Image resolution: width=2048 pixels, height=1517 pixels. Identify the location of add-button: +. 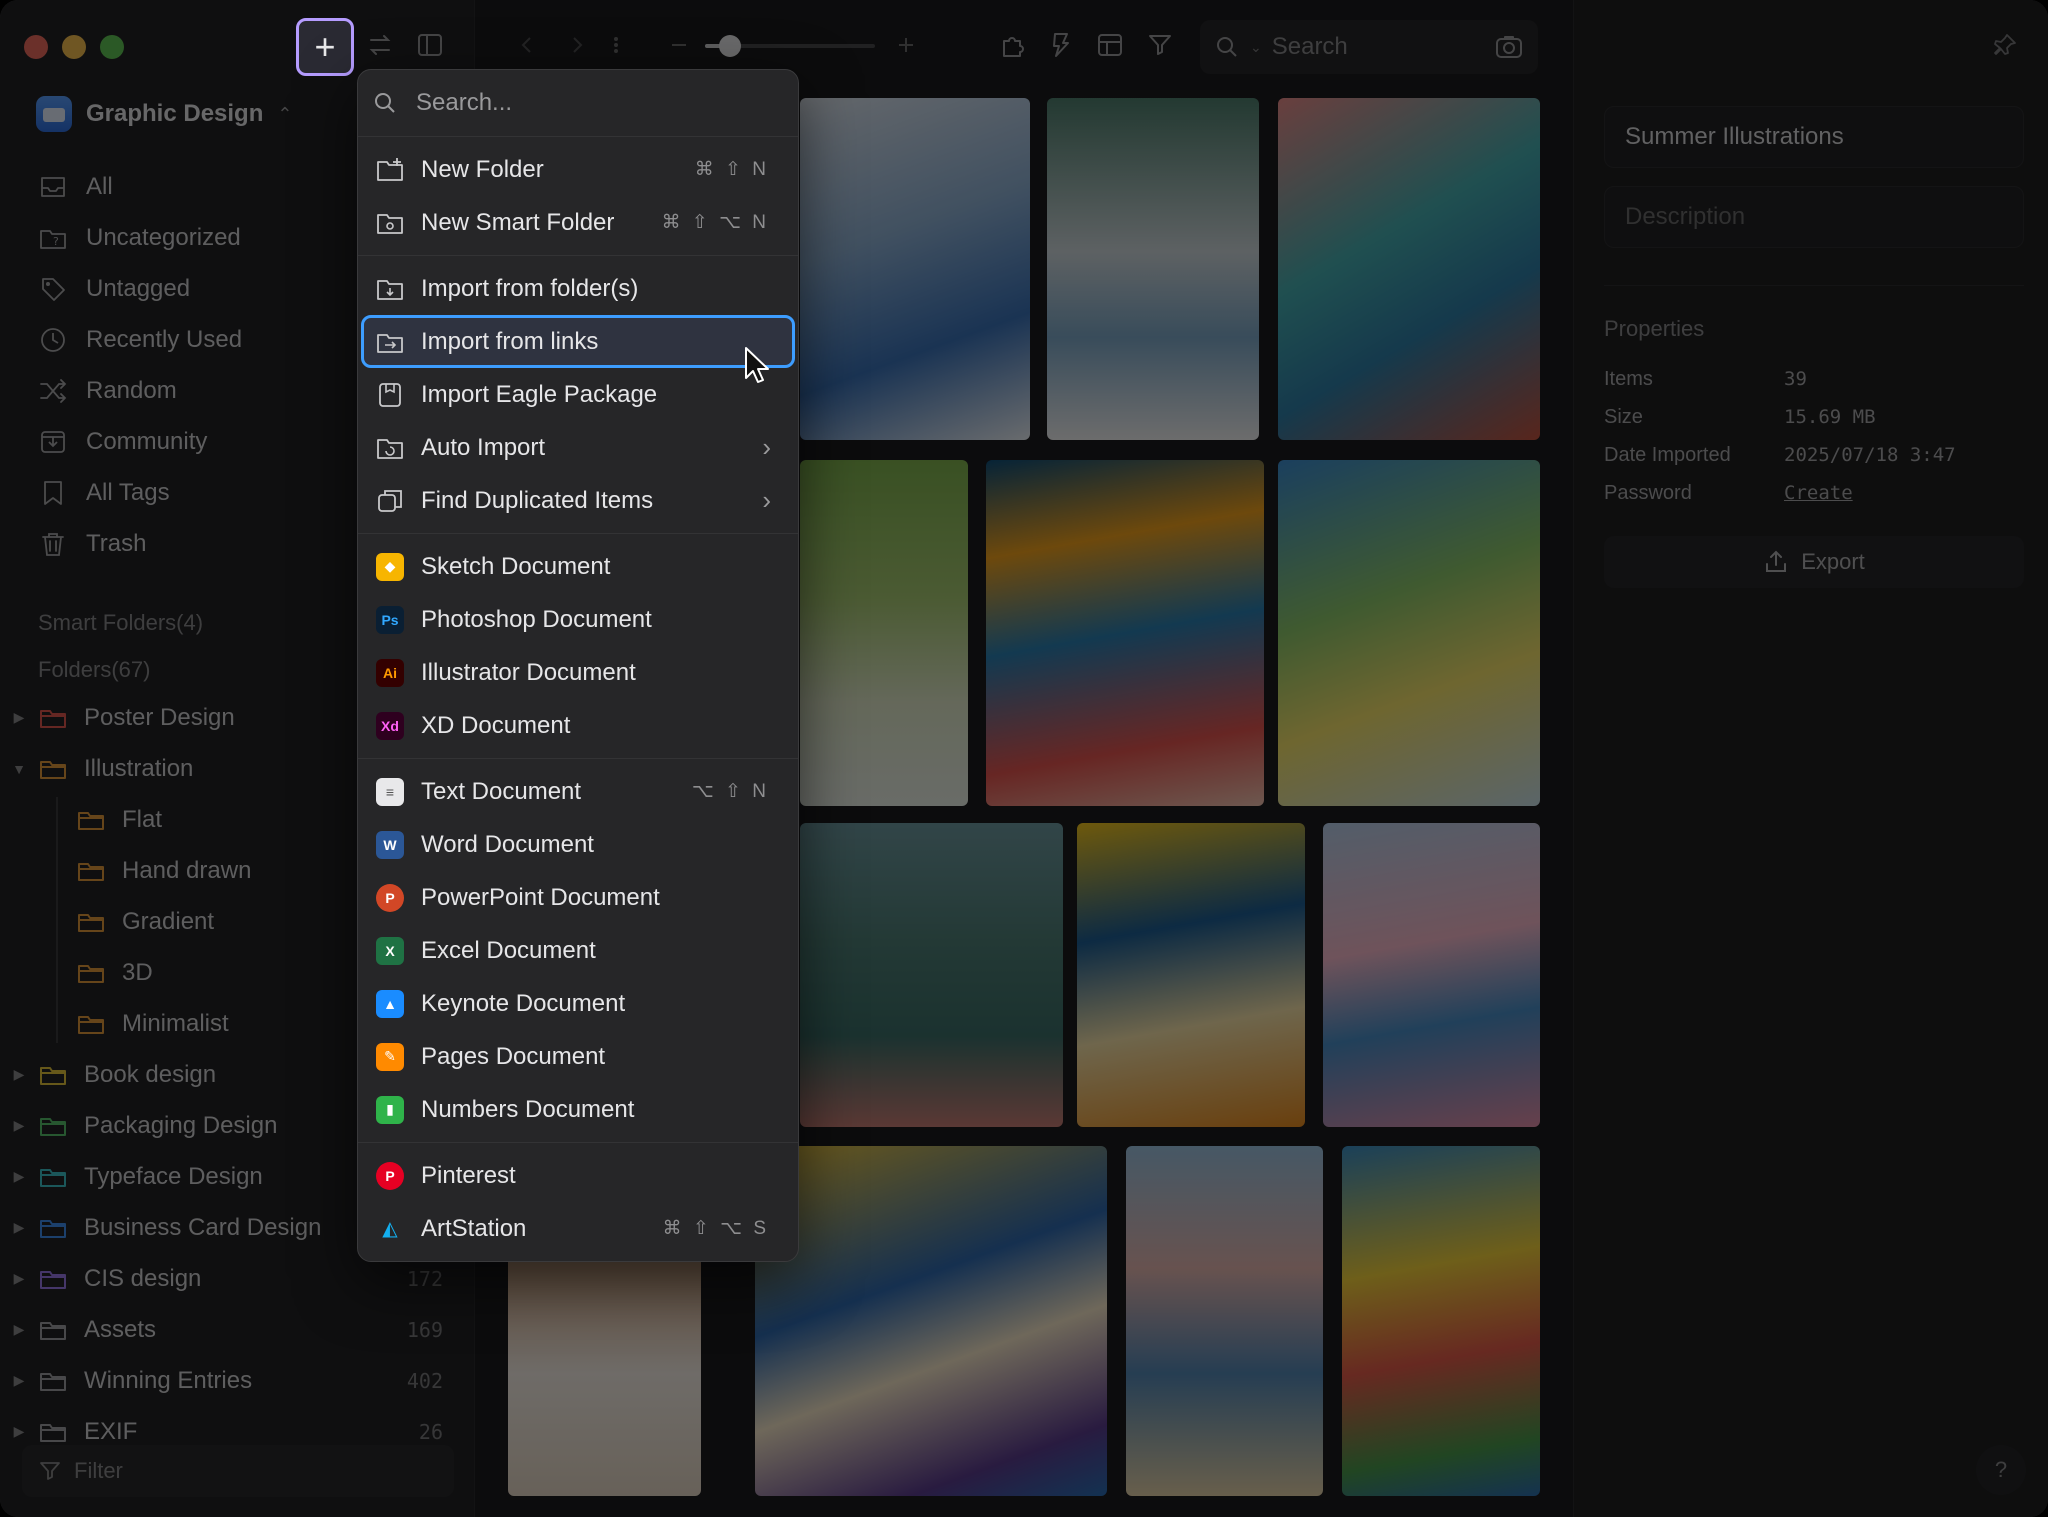
(325, 47).